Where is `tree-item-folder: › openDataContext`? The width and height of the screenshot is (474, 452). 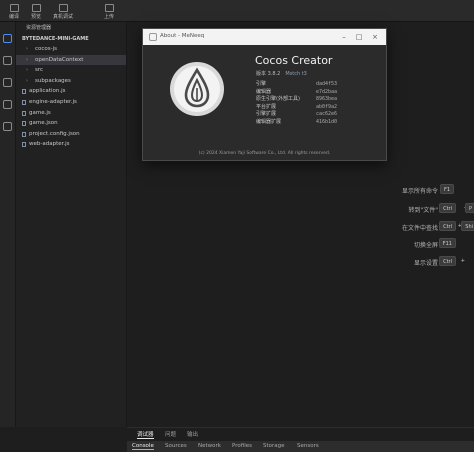
tree-item-folder: › openDataContext is located at coordinates (71, 60).